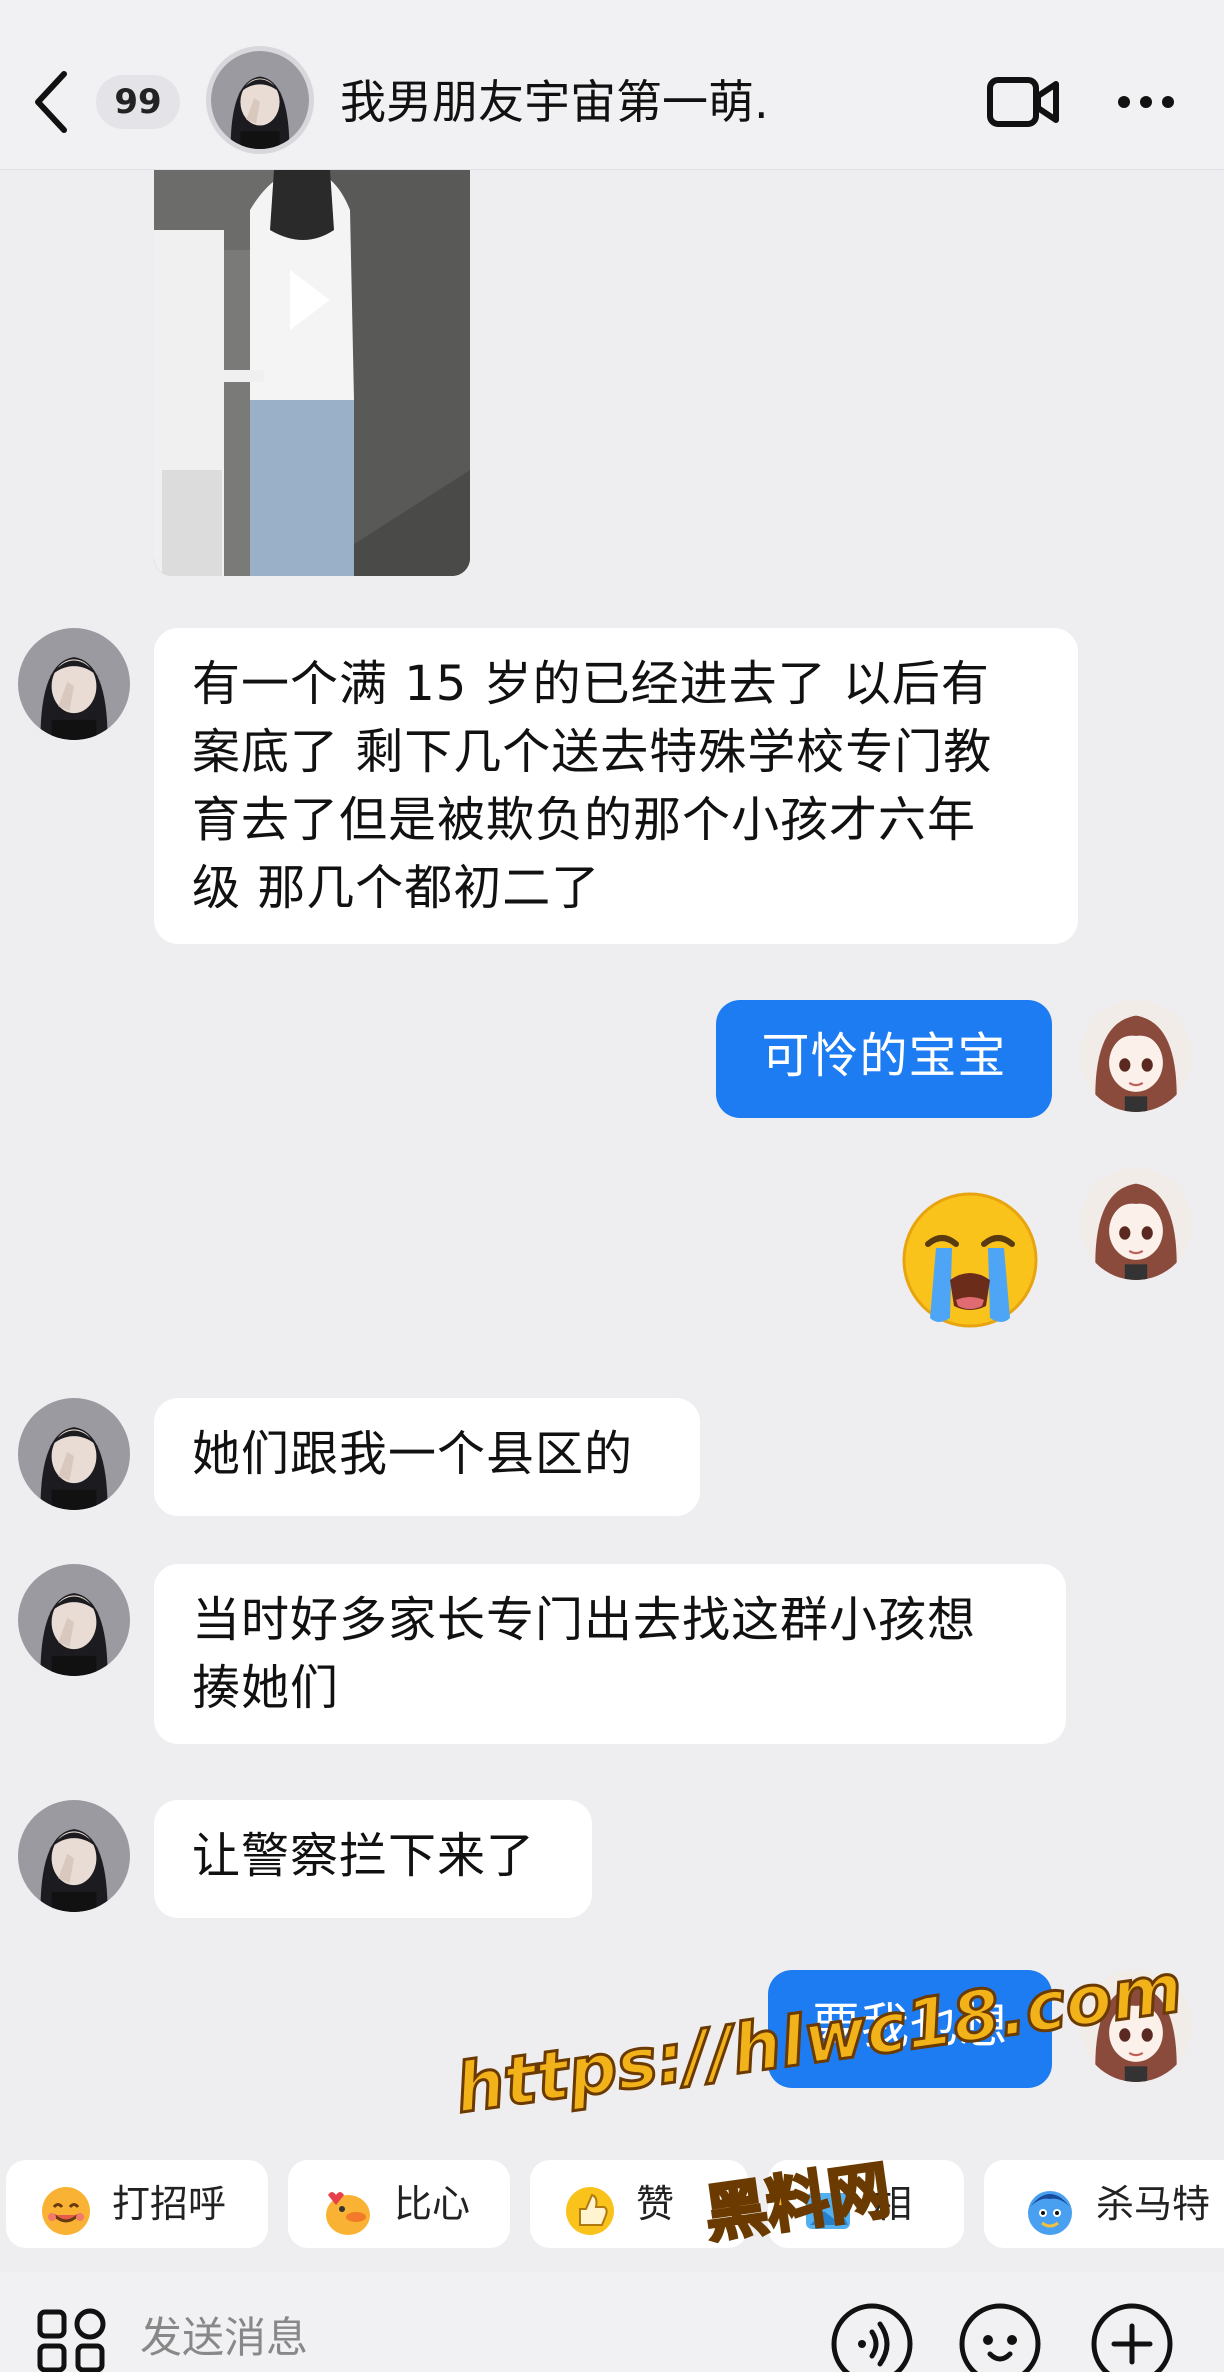  I want to click on quick-reply-heart: 比心, so click(399, 2204).